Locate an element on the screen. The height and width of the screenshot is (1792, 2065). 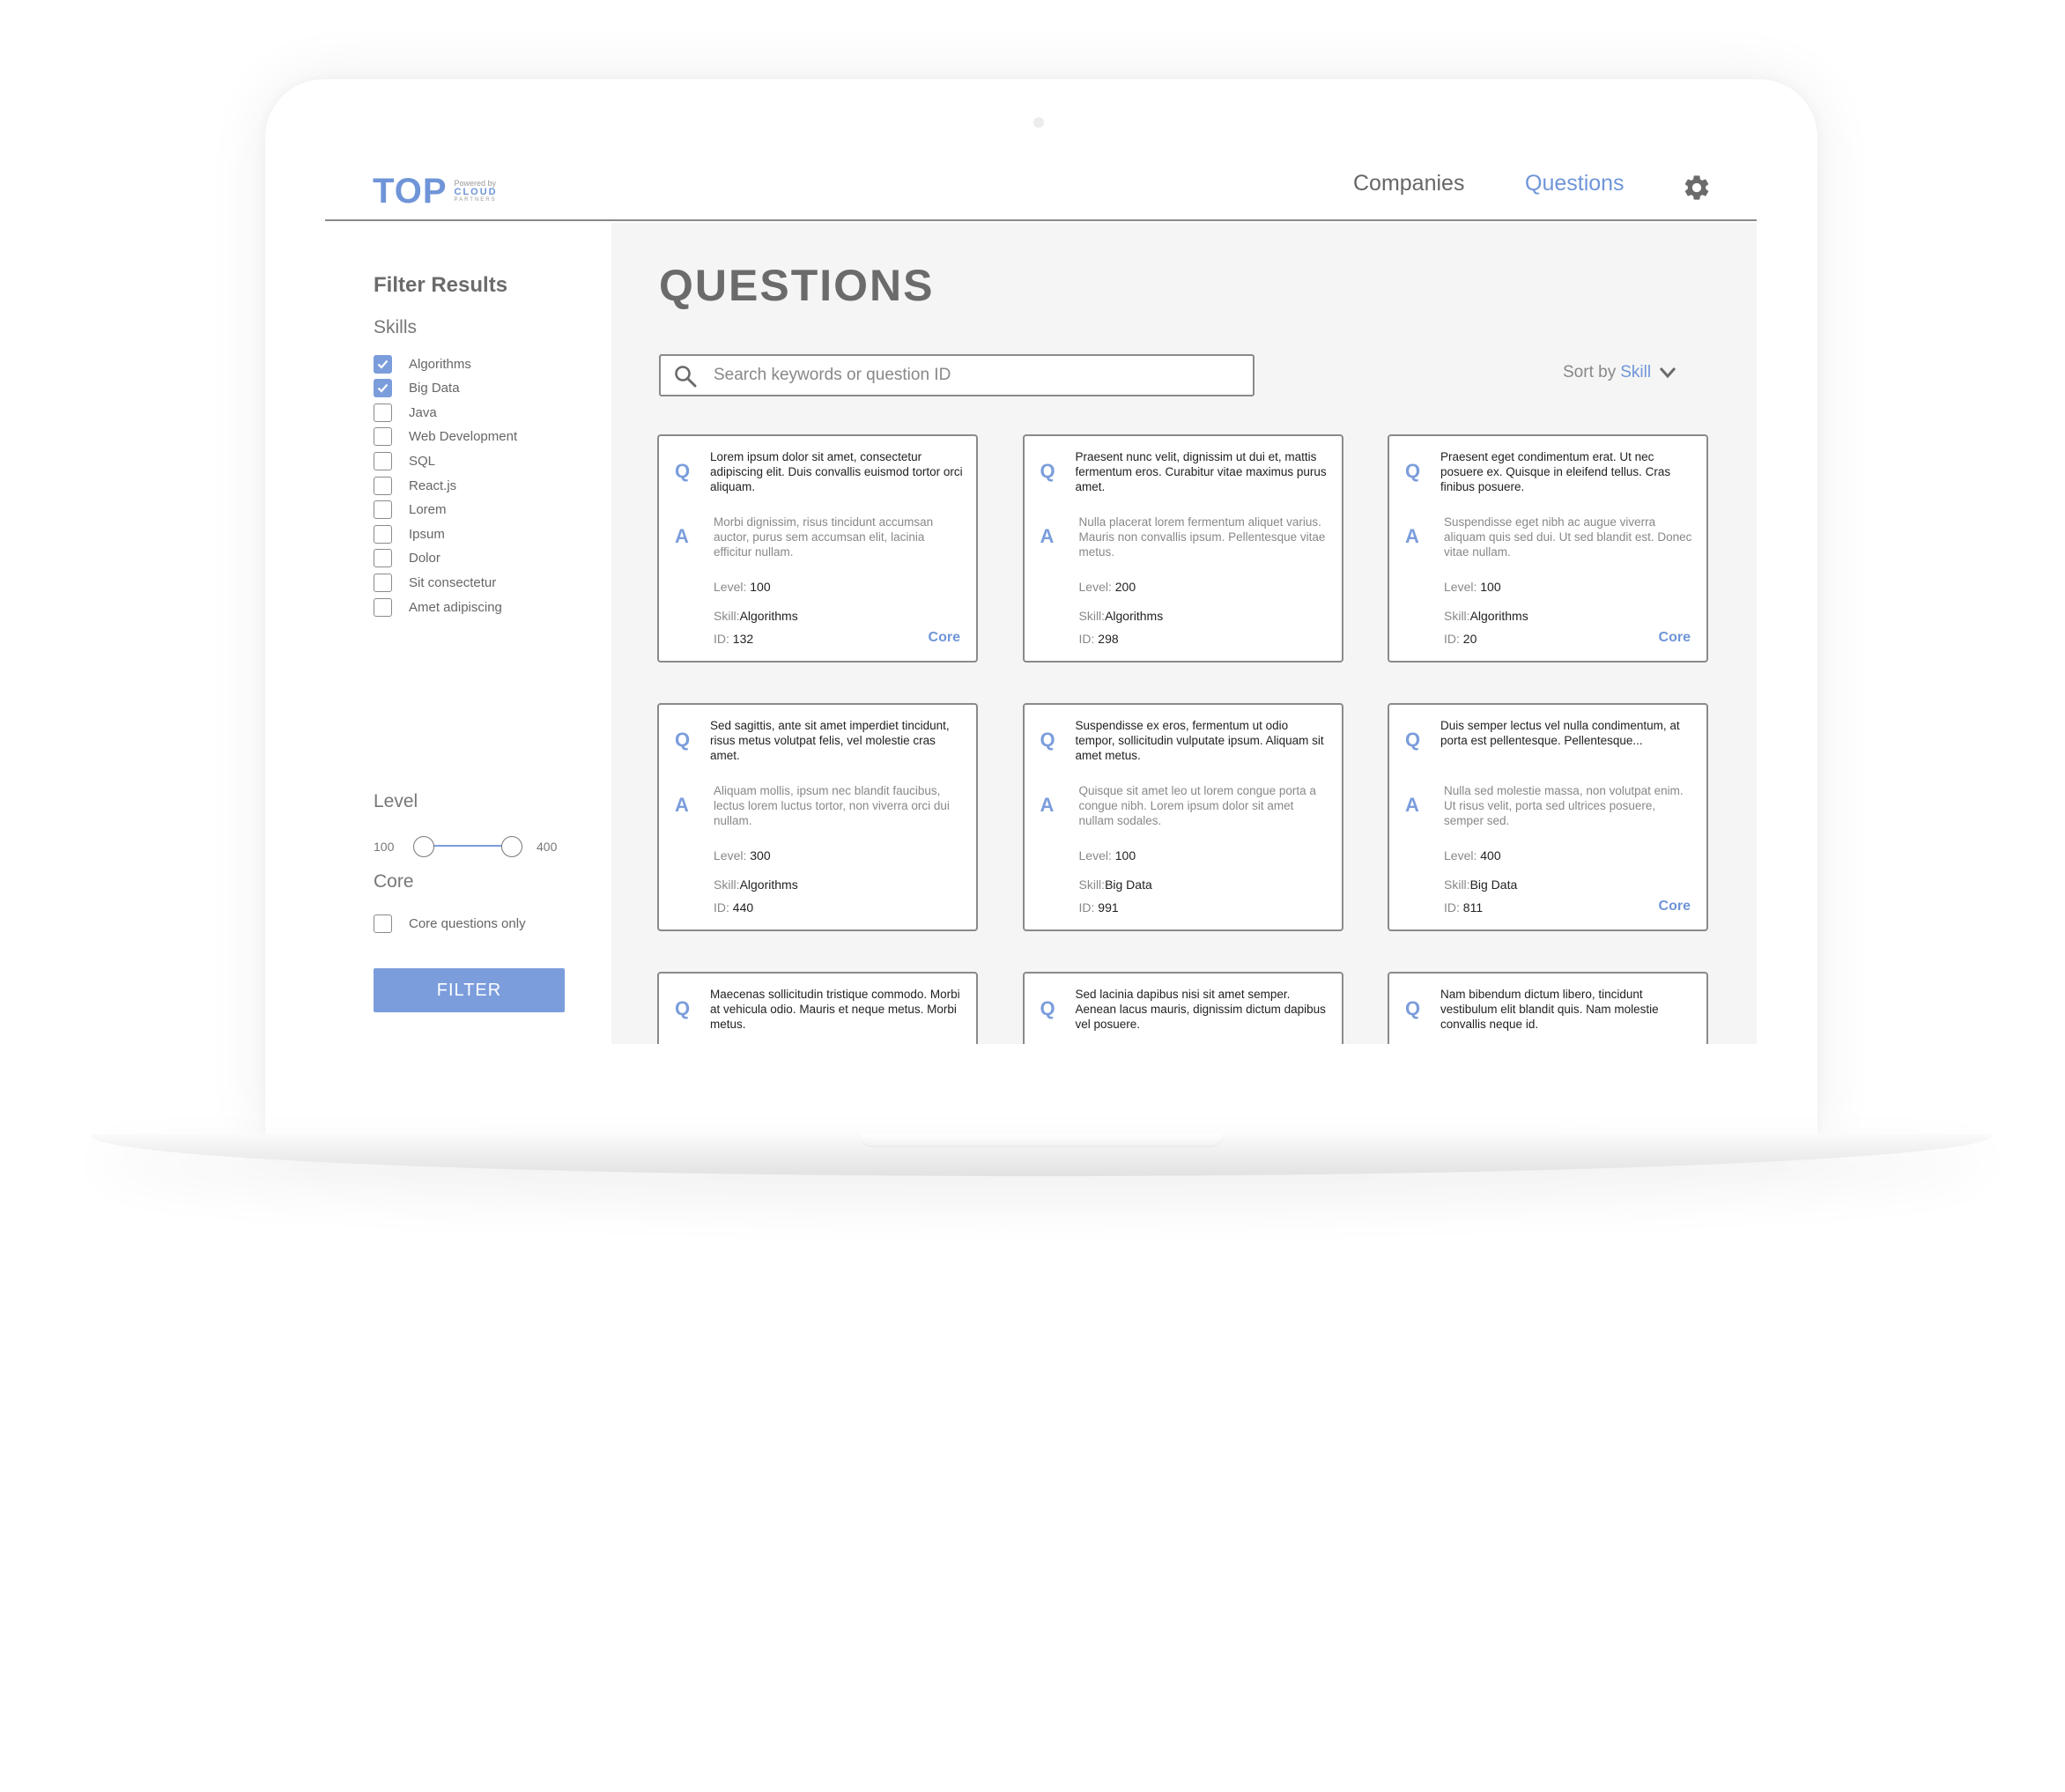
search-box is located at coordinates (957, 375).